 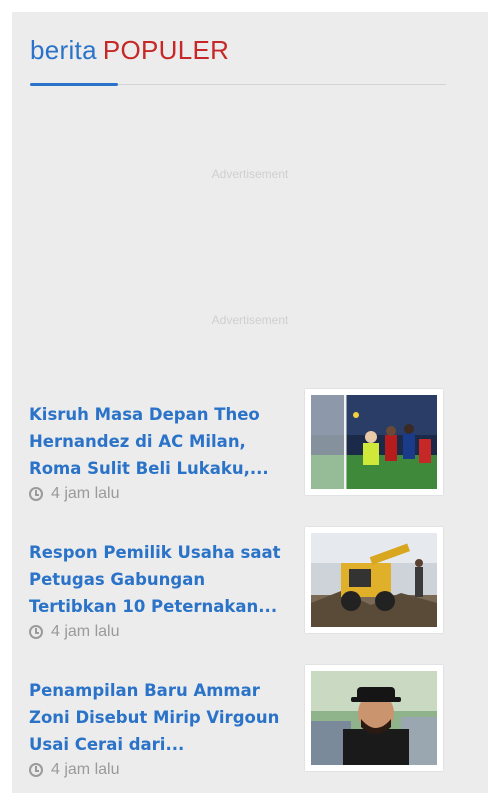 What do you see at coordinates (74, 84) in the screenshot?
I see `title-underline` at bounding box center [74, 84].